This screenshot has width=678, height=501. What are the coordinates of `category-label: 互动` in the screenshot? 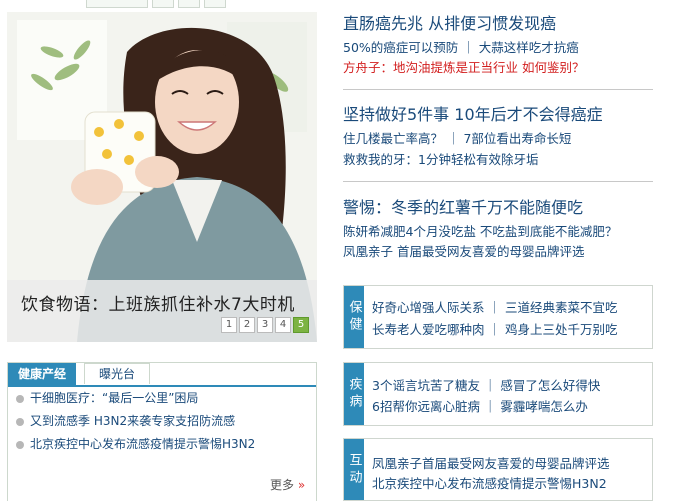 It's located at (354, 469).